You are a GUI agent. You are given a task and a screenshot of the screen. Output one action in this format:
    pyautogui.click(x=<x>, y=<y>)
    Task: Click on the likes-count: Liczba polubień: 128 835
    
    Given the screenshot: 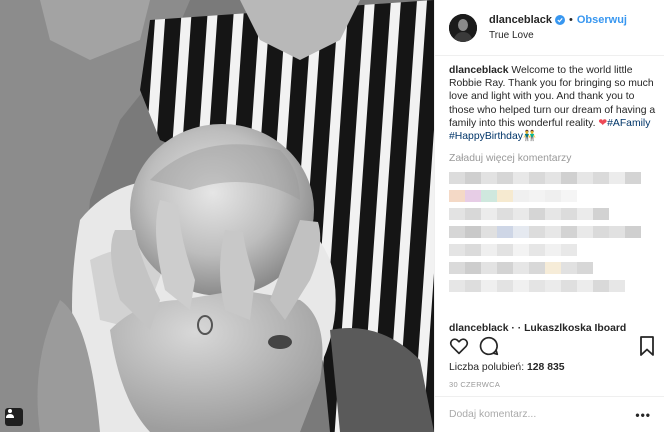 What is the action you would take?
    pyautogui.click(x=507, y=367)
    